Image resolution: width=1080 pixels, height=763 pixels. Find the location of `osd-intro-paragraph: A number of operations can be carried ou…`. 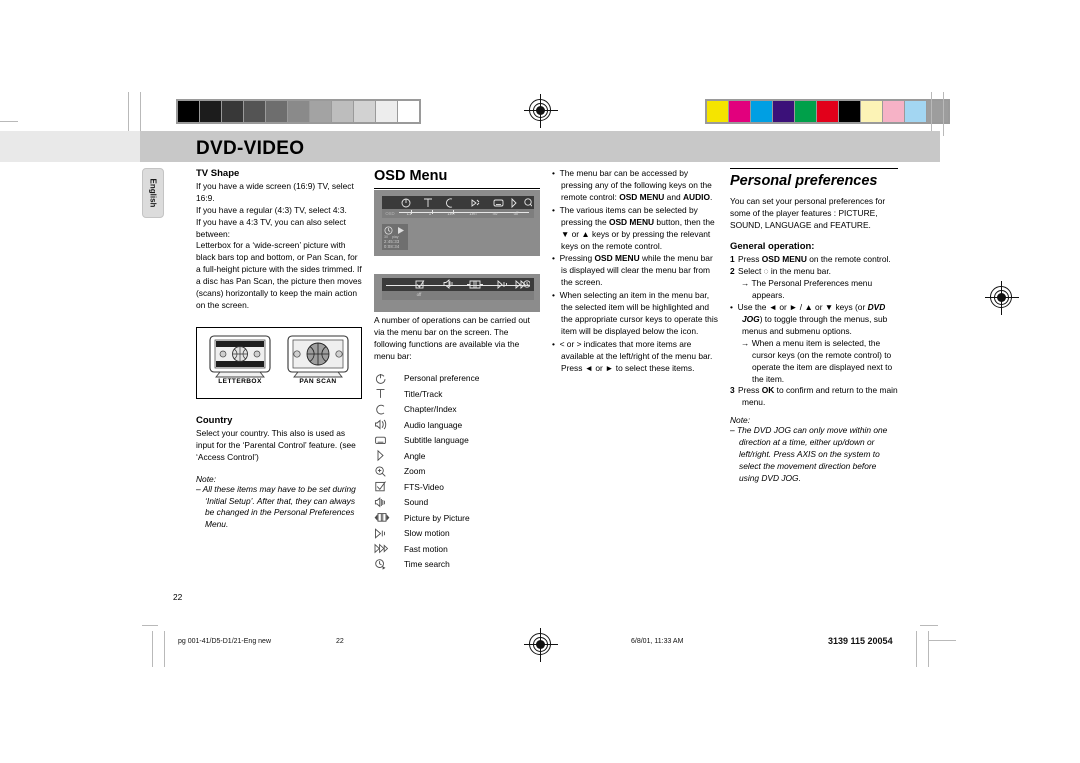

osd-intro-paragraph: A number of operations can be carried ou… is located at coordinates (452, 338).